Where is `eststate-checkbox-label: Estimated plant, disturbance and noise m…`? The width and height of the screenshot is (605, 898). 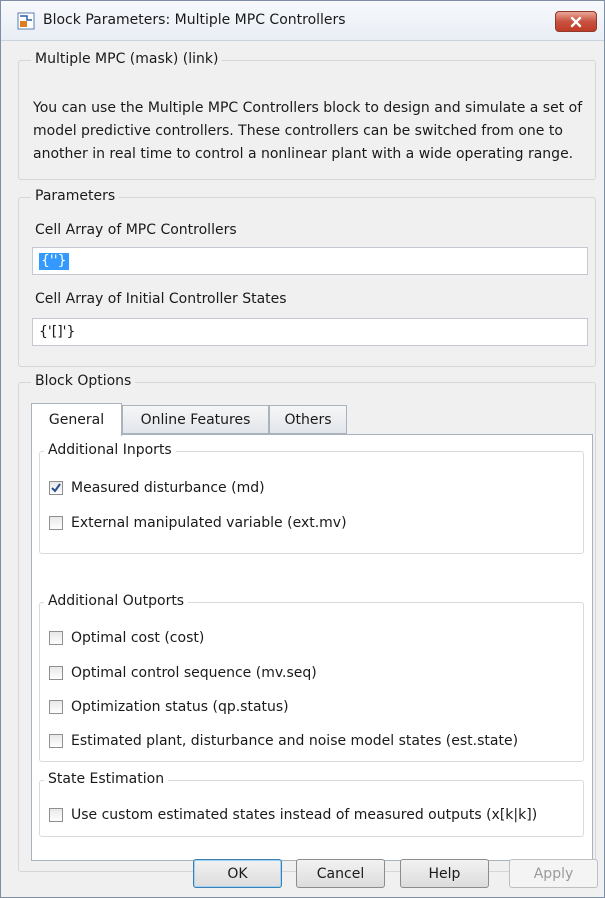
eststate-checkbox-label: Estimated plant, disturbance and noise m… is located at coordinates (295, 741).